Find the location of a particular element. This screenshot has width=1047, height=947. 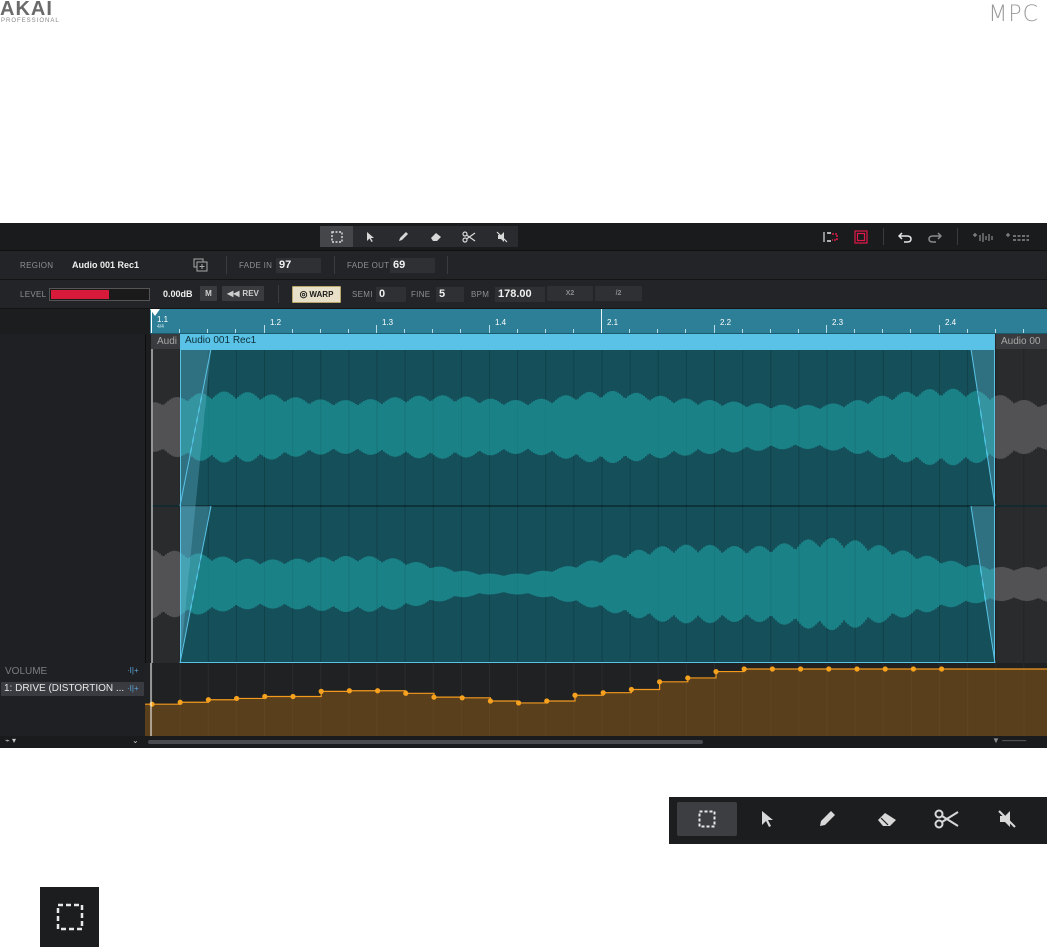

ruler-mark-1-4: 1.4 is located at coordinates (501, 322).